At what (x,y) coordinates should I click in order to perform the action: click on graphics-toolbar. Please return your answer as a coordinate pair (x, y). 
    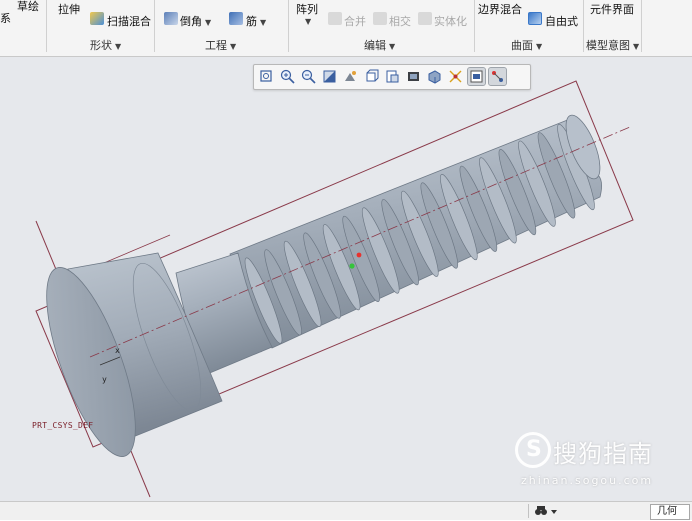
    Looking at the image, I should click on (392, 77).